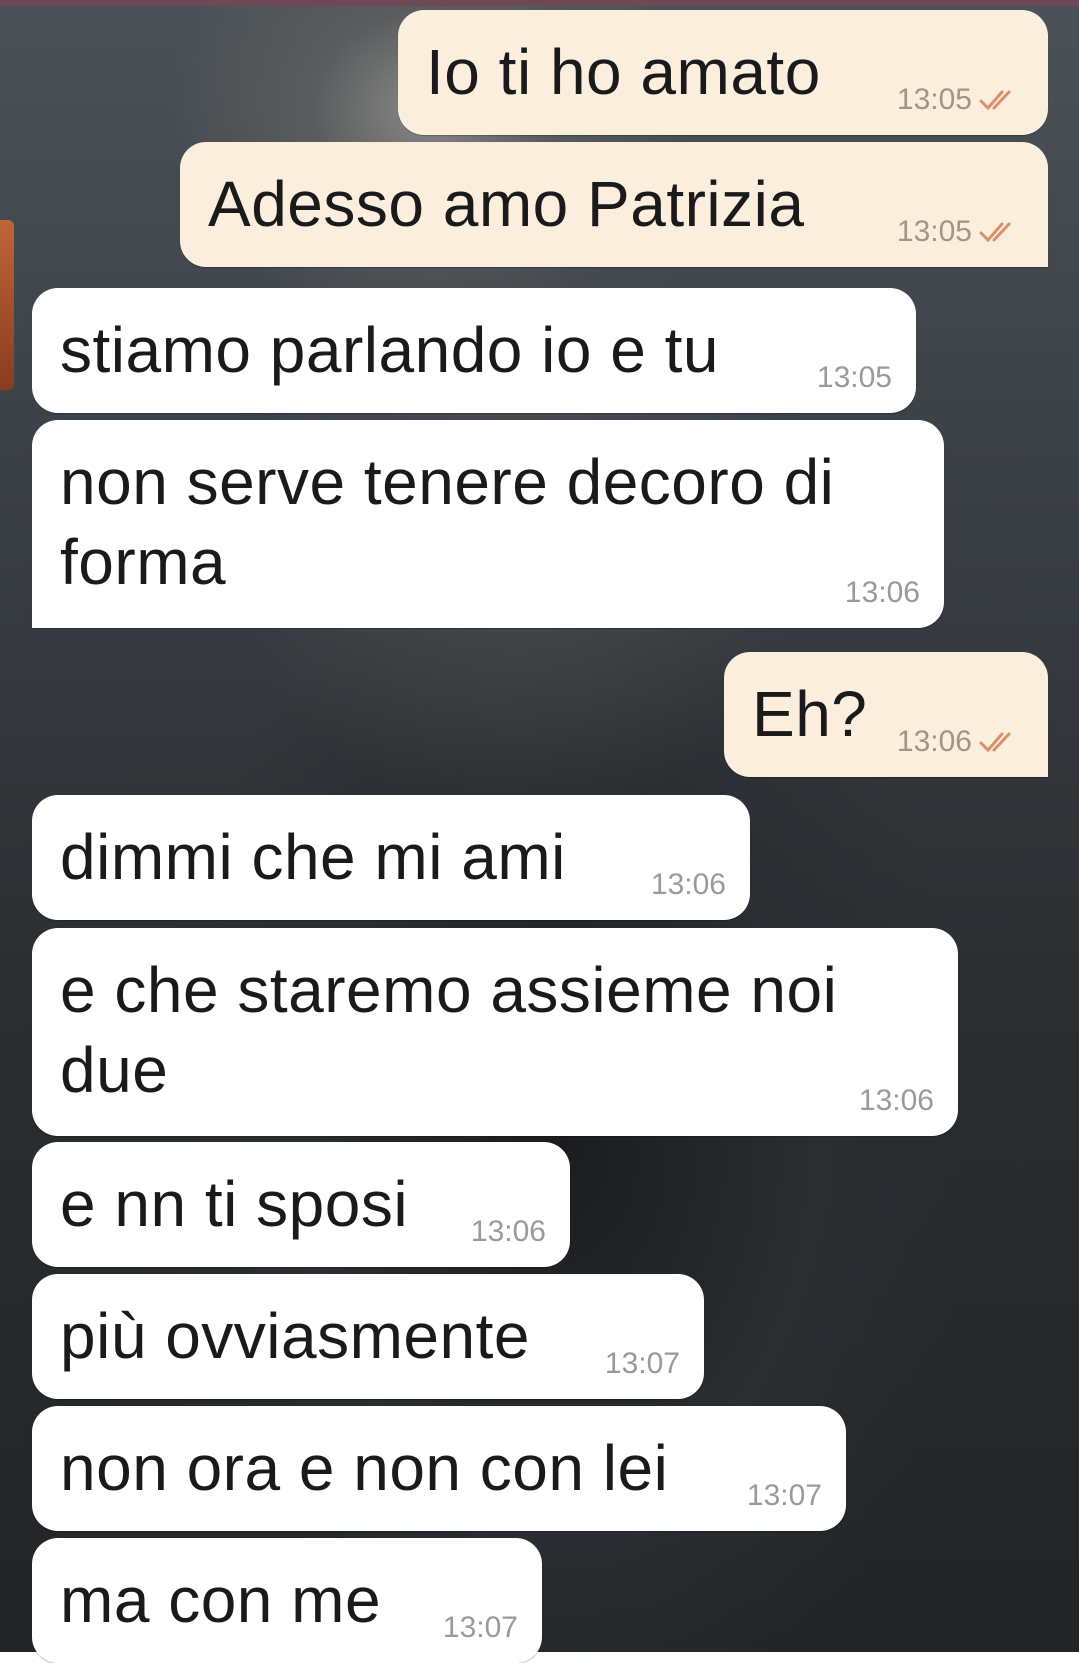  Describe the element at coordinates (287, 1600) in the screenshot. I see `message-incoming: ma con me 13:07` at that location.